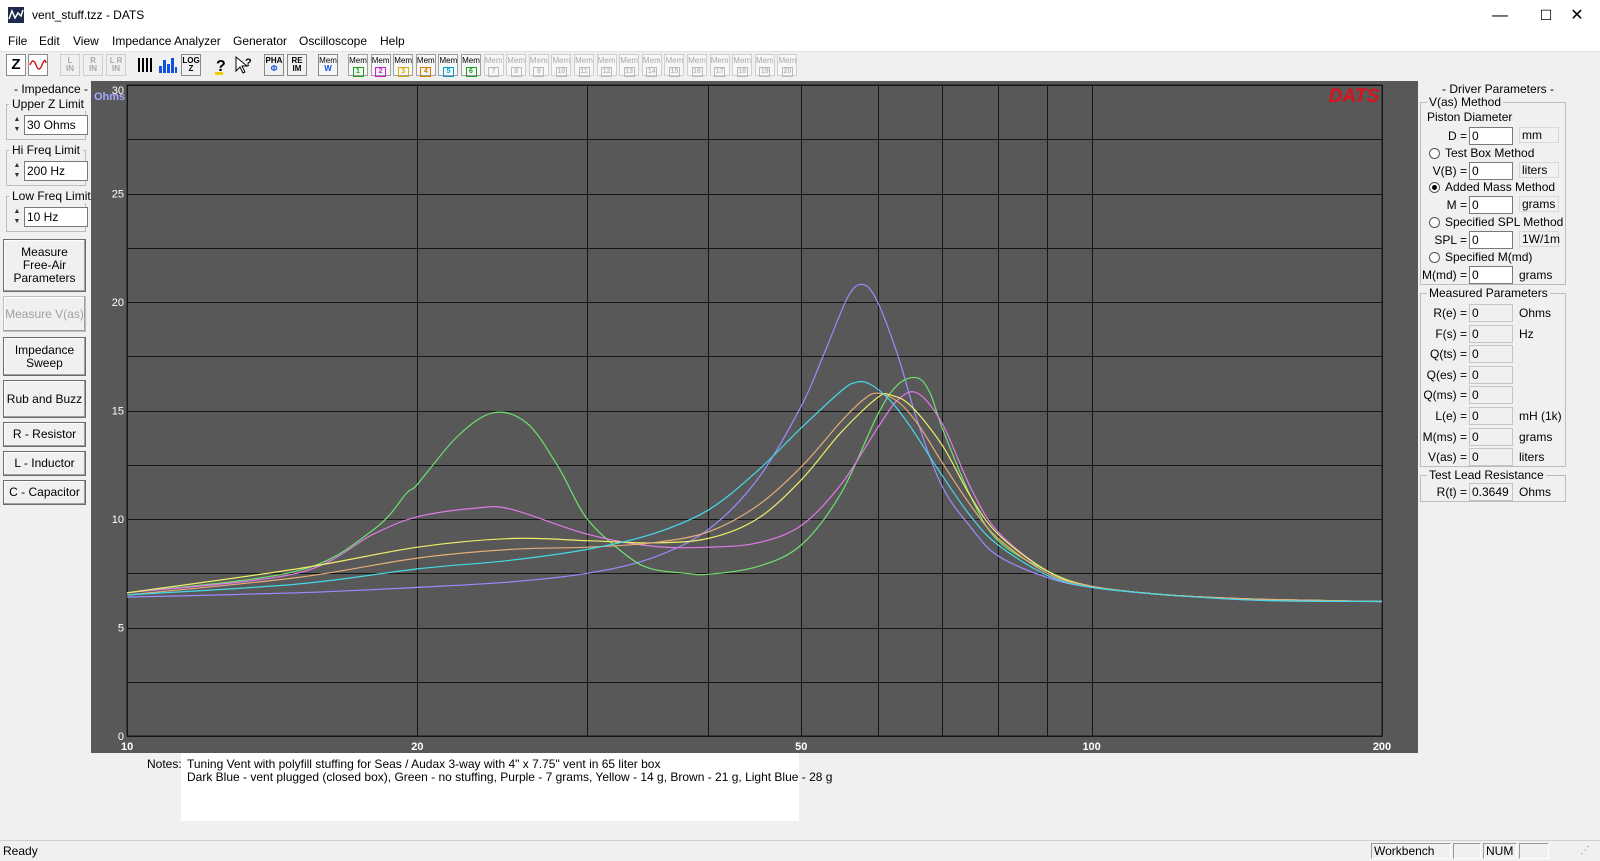 The height and width of the screenshot is (861, 1600). Describe the element at coordinates (44, 434) in the screenshot. I see `resistor-button: R - Resistor` at that location.